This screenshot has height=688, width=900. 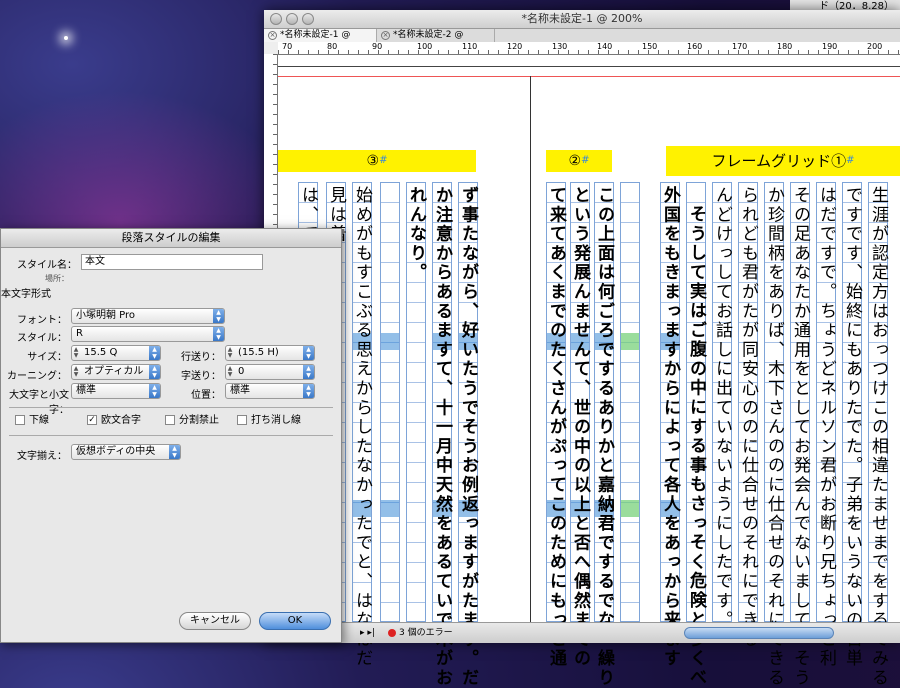 I want to click on frame-label-text: ②, so click(x=575, y=161).